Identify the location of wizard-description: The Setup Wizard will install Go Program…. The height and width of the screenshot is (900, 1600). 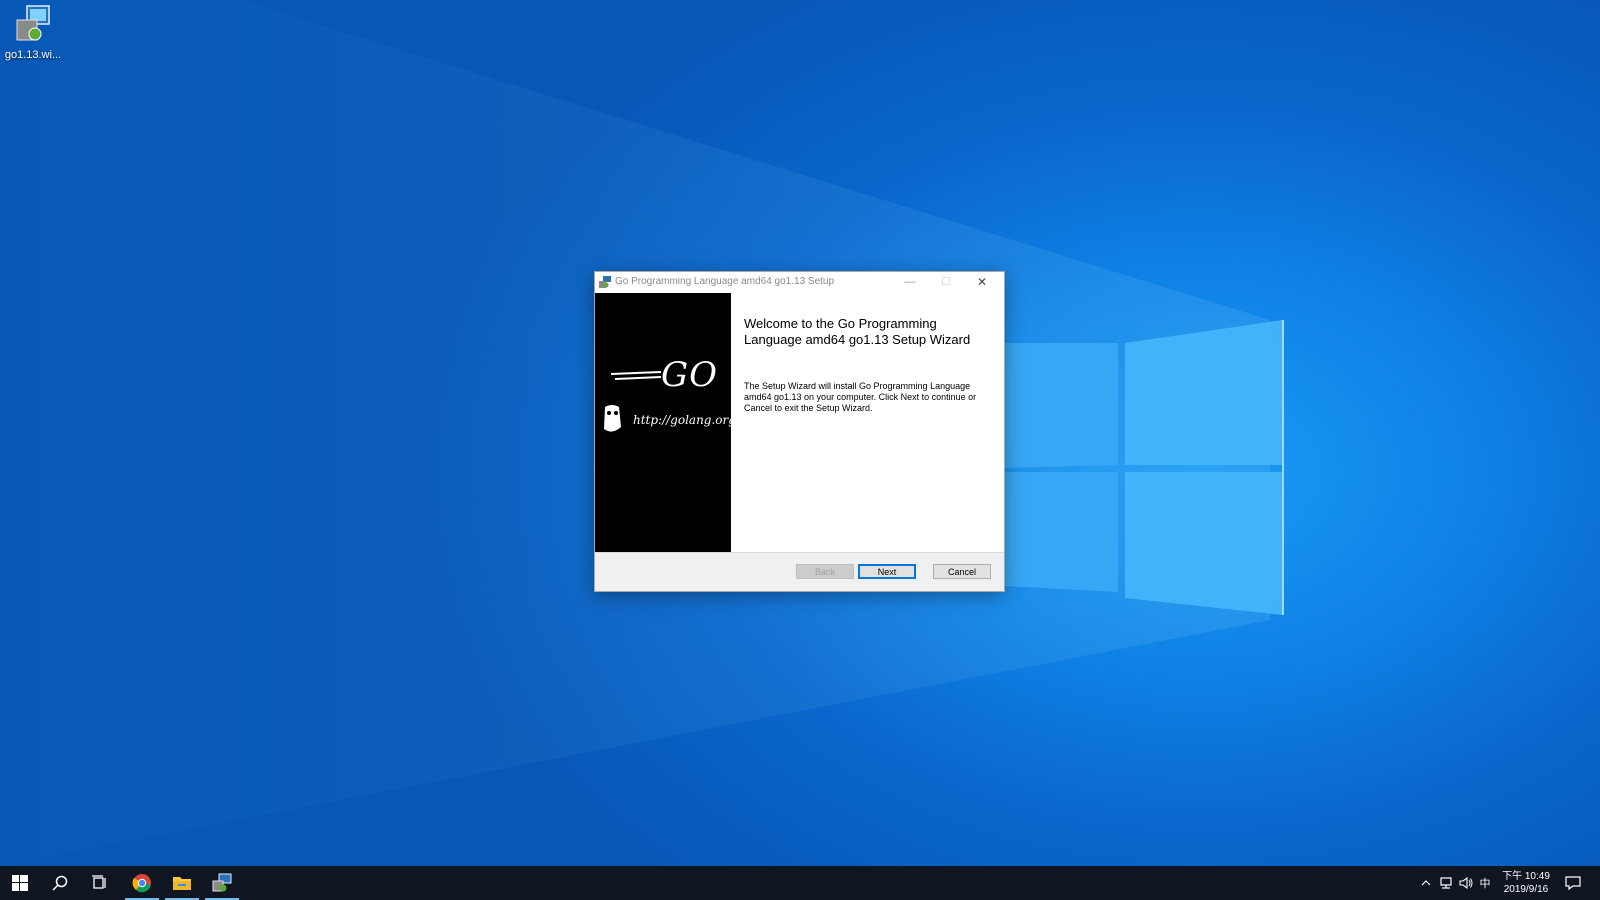
(860, 397).